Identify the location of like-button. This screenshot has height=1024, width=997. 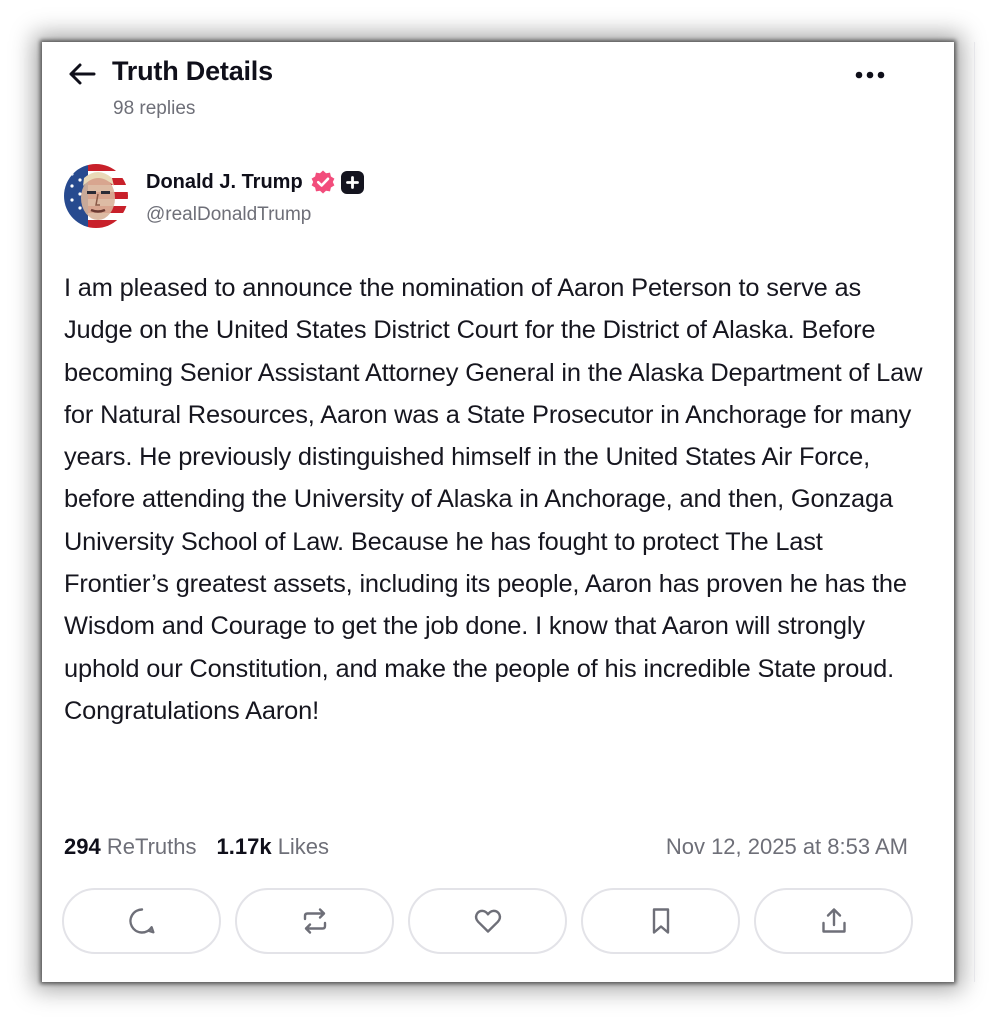
(487, 921).